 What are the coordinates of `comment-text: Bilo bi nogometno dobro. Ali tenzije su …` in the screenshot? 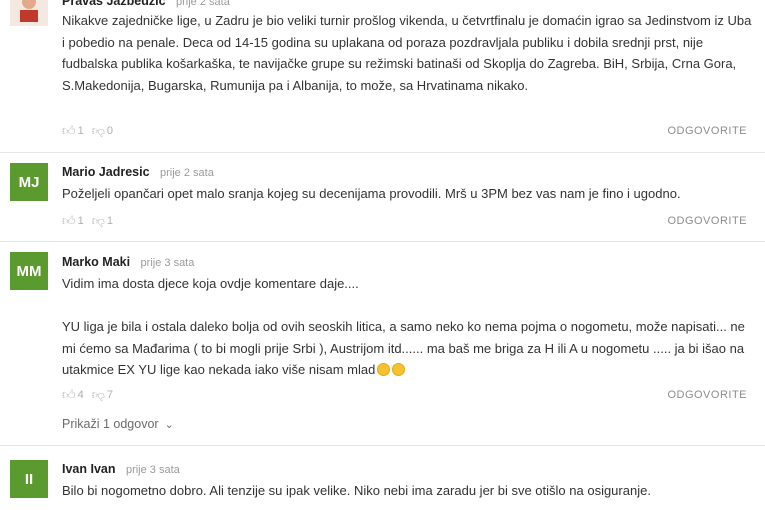 It's located at (356, 490).